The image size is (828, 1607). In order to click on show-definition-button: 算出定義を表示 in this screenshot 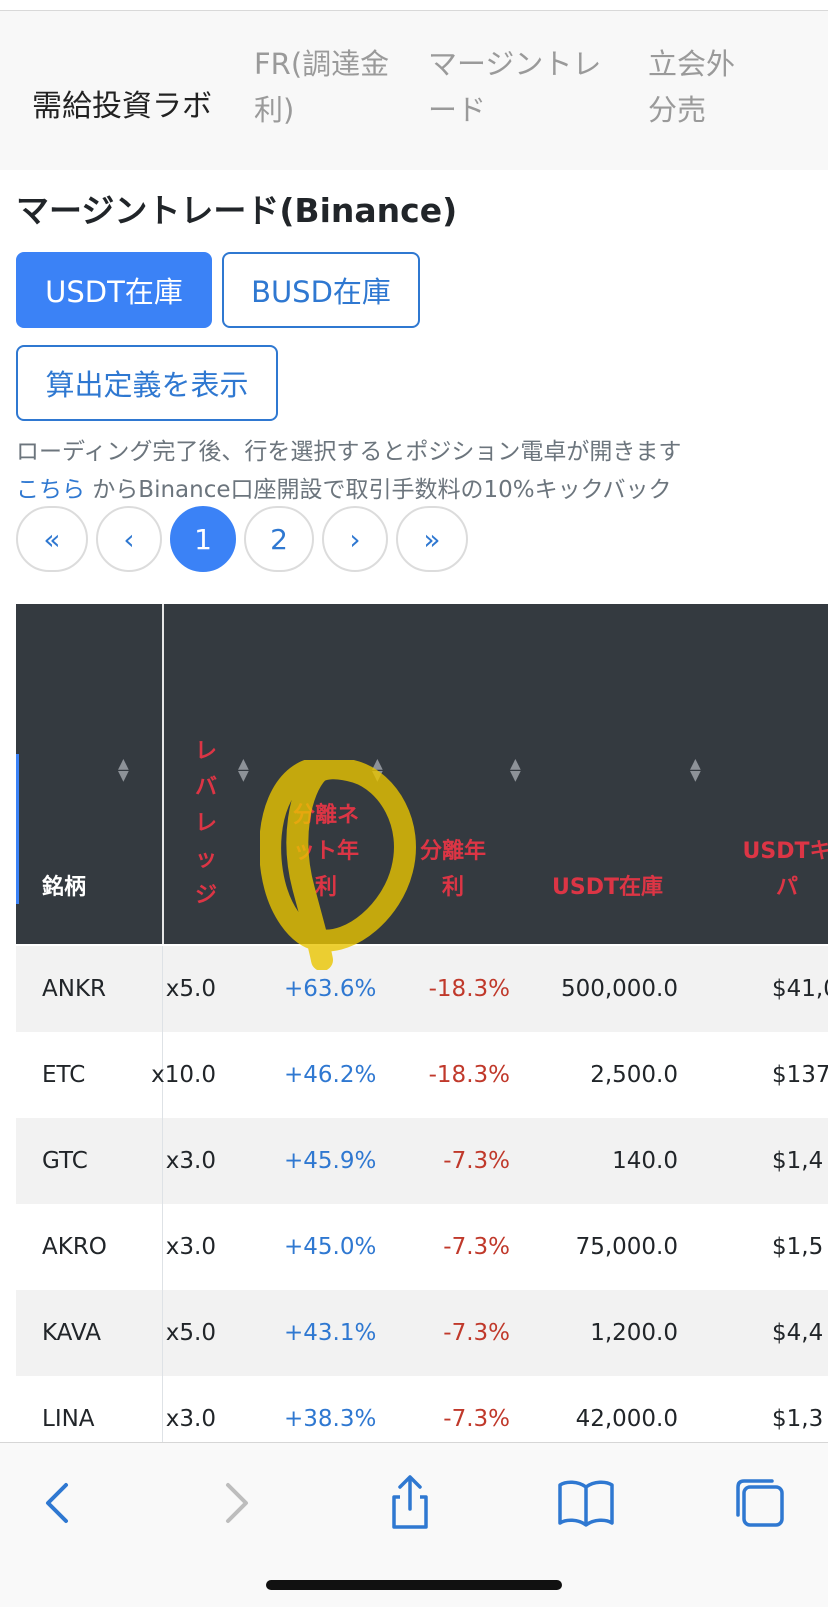, I will do `click(147, 383)`.